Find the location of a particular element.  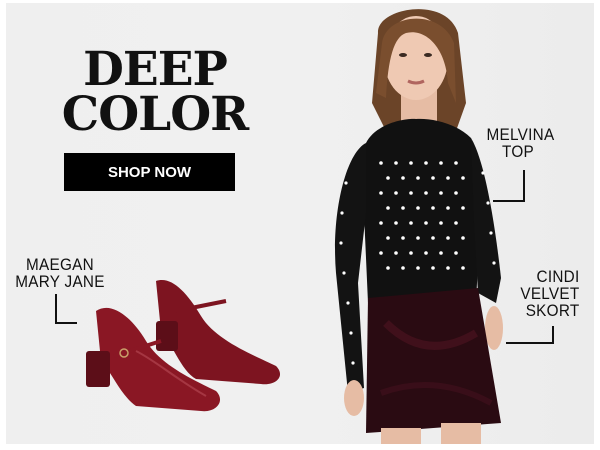

callout-top-line-1: MELVINA is located at coordinates (520, 134).